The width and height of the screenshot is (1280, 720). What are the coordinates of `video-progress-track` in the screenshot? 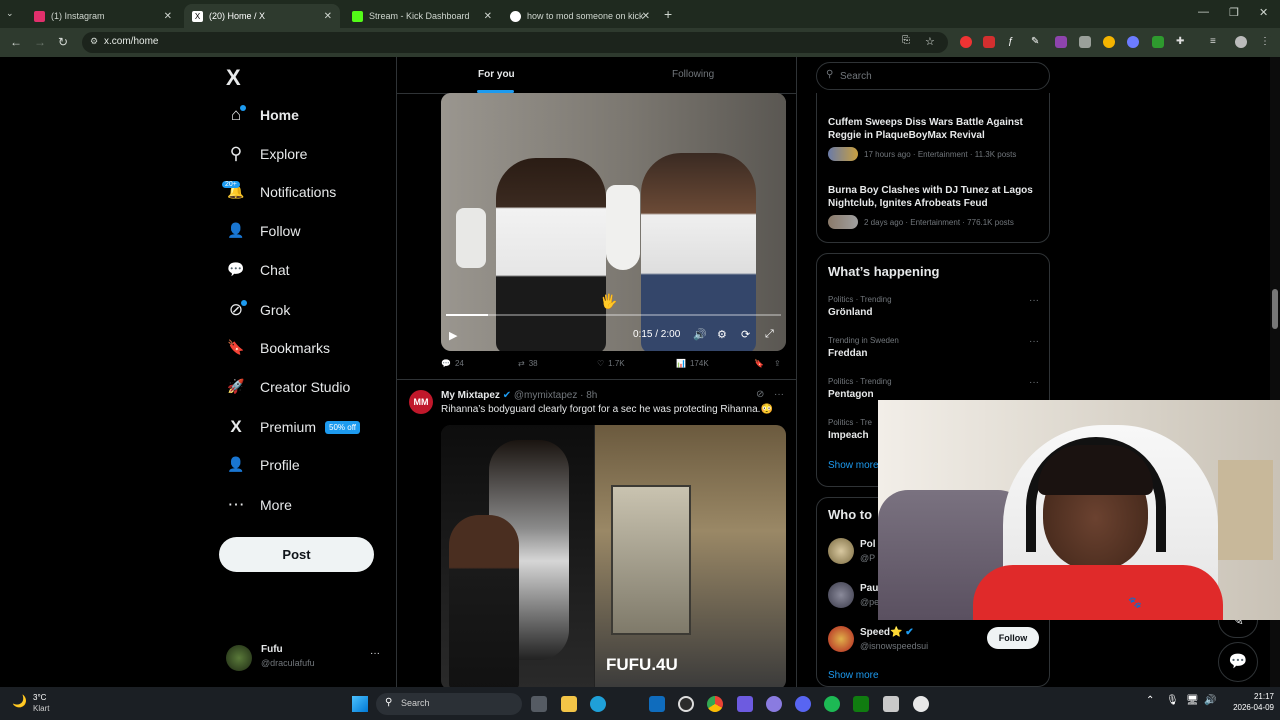 It's located at (613, 315).